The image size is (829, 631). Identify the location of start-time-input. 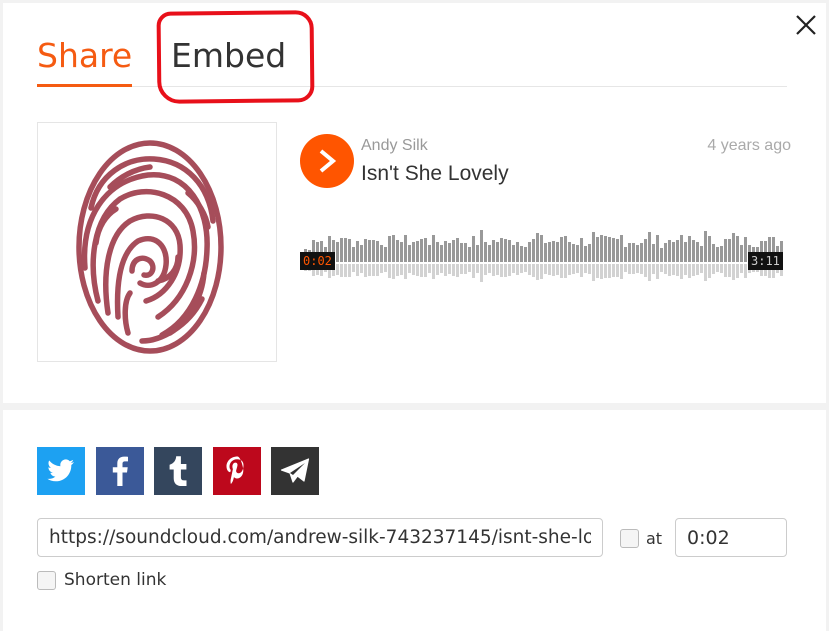
(731, 537).